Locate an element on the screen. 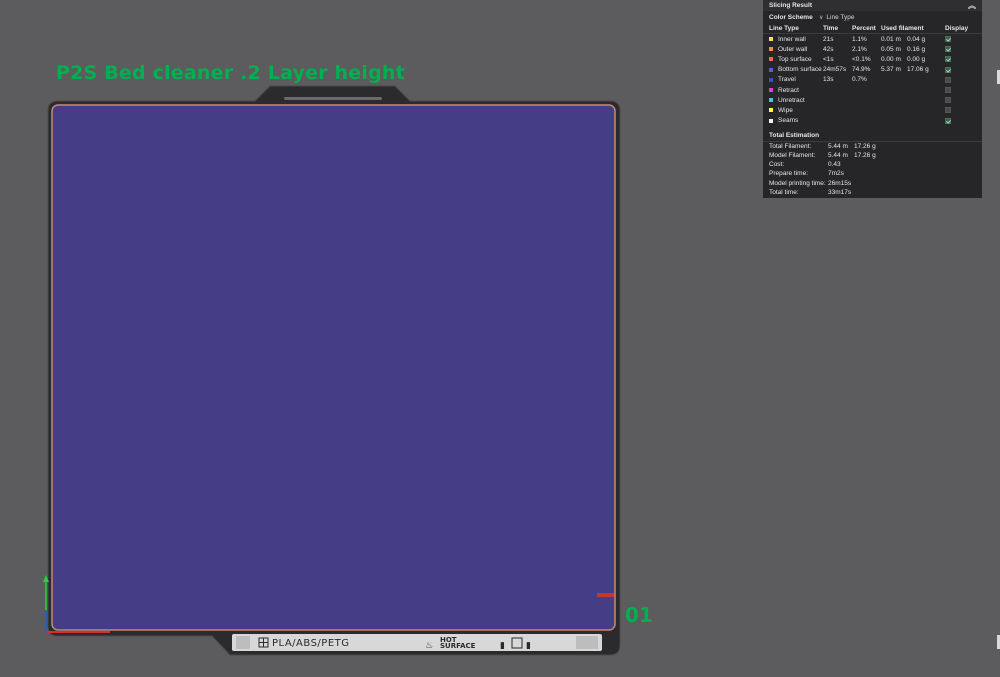  hot-surface-label: HOT SURFACE is located at coordinates (458, 643).